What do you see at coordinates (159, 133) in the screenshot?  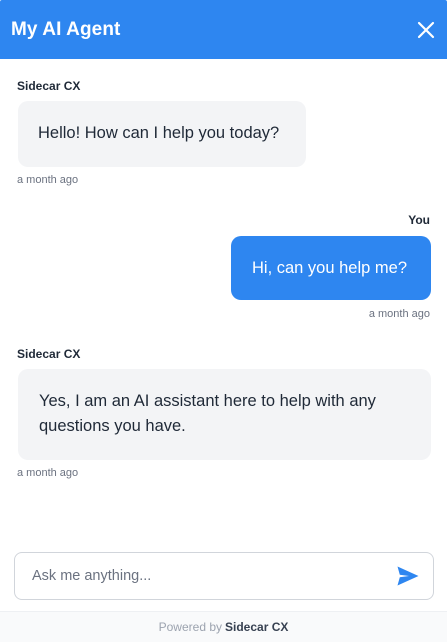 I see `message-text: Hello! How can I help you today?` at bounding box center [159, 133].